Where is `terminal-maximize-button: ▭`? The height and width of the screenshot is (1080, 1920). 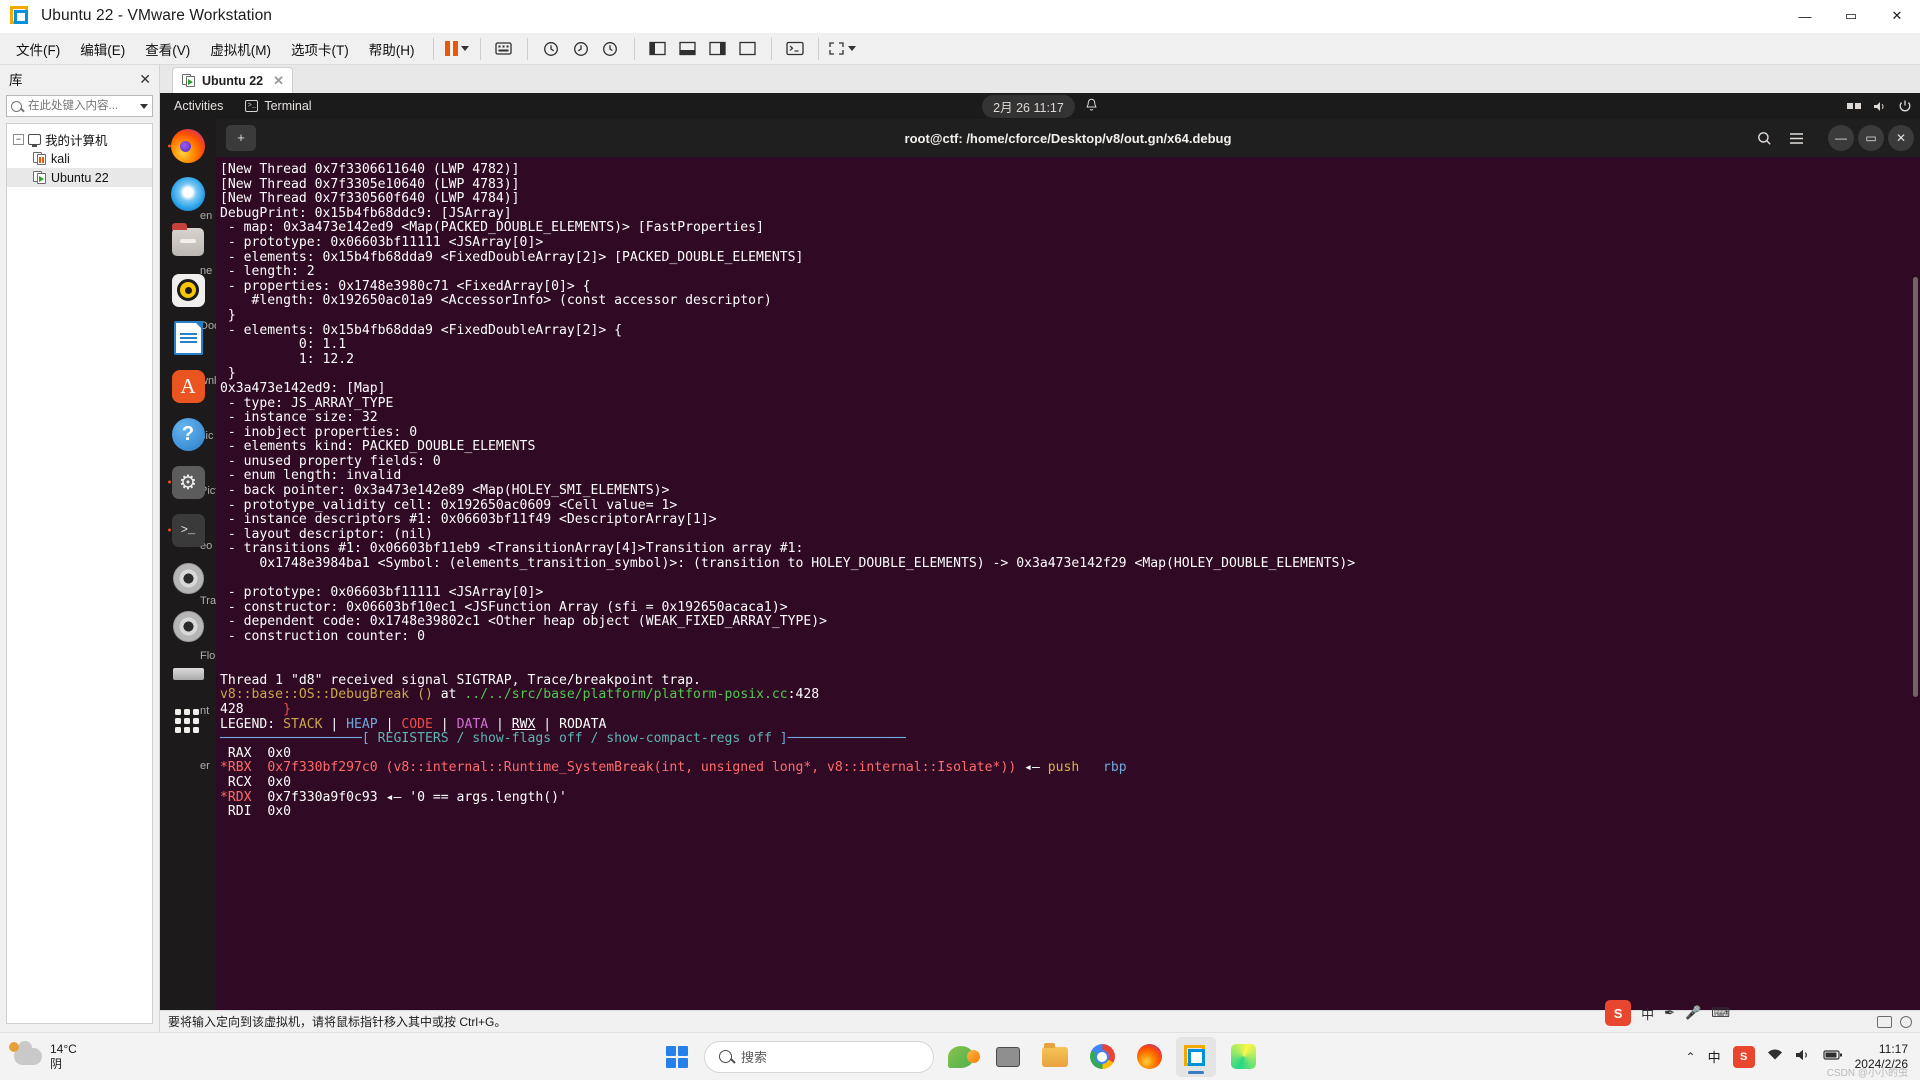
terminal-maximize-button: ▭ is located at coordinates (1871, 138).